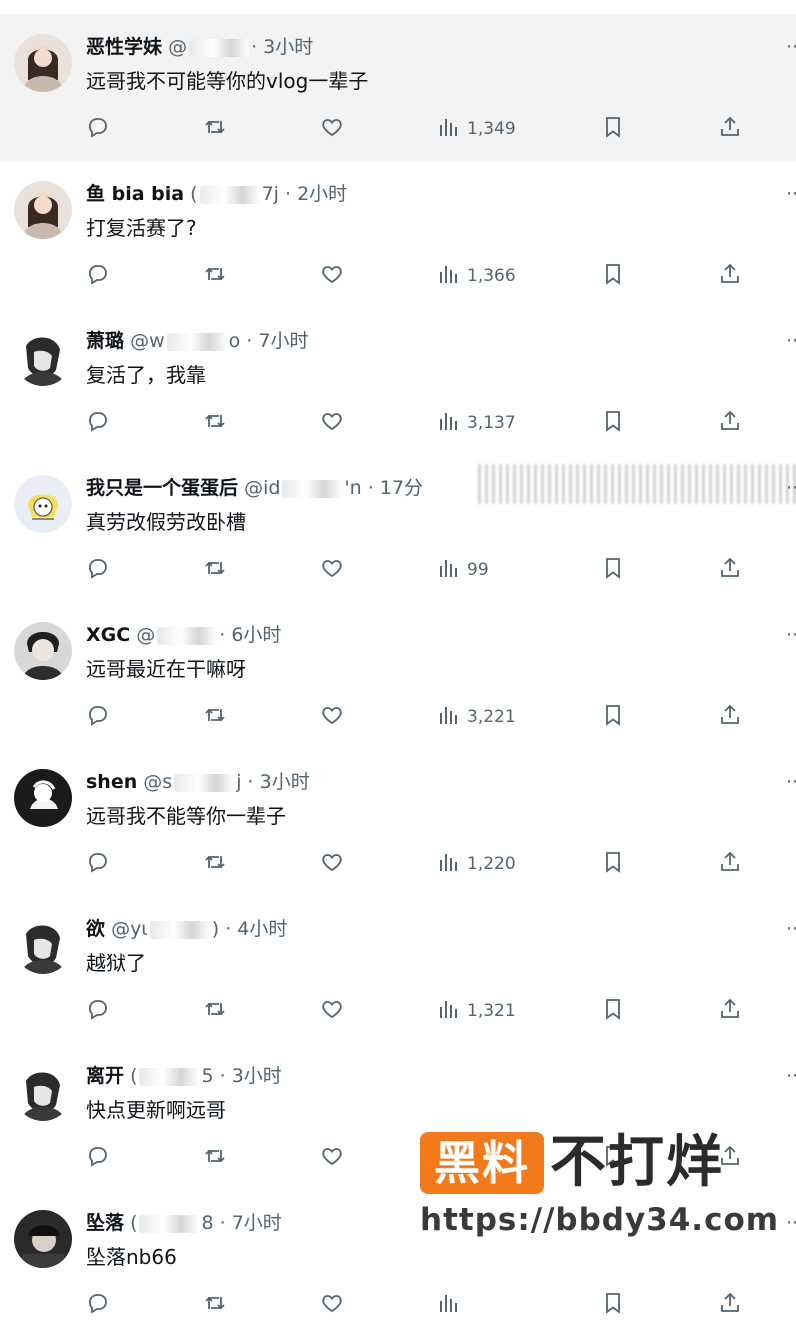  What do you see at coordinates (398, 381) in the screenshot?
I see `tweet-reply: 萧璐 @w o · 7小时 ⋯ 复活了，我靠 3,137` at bounding box center [398, 381].